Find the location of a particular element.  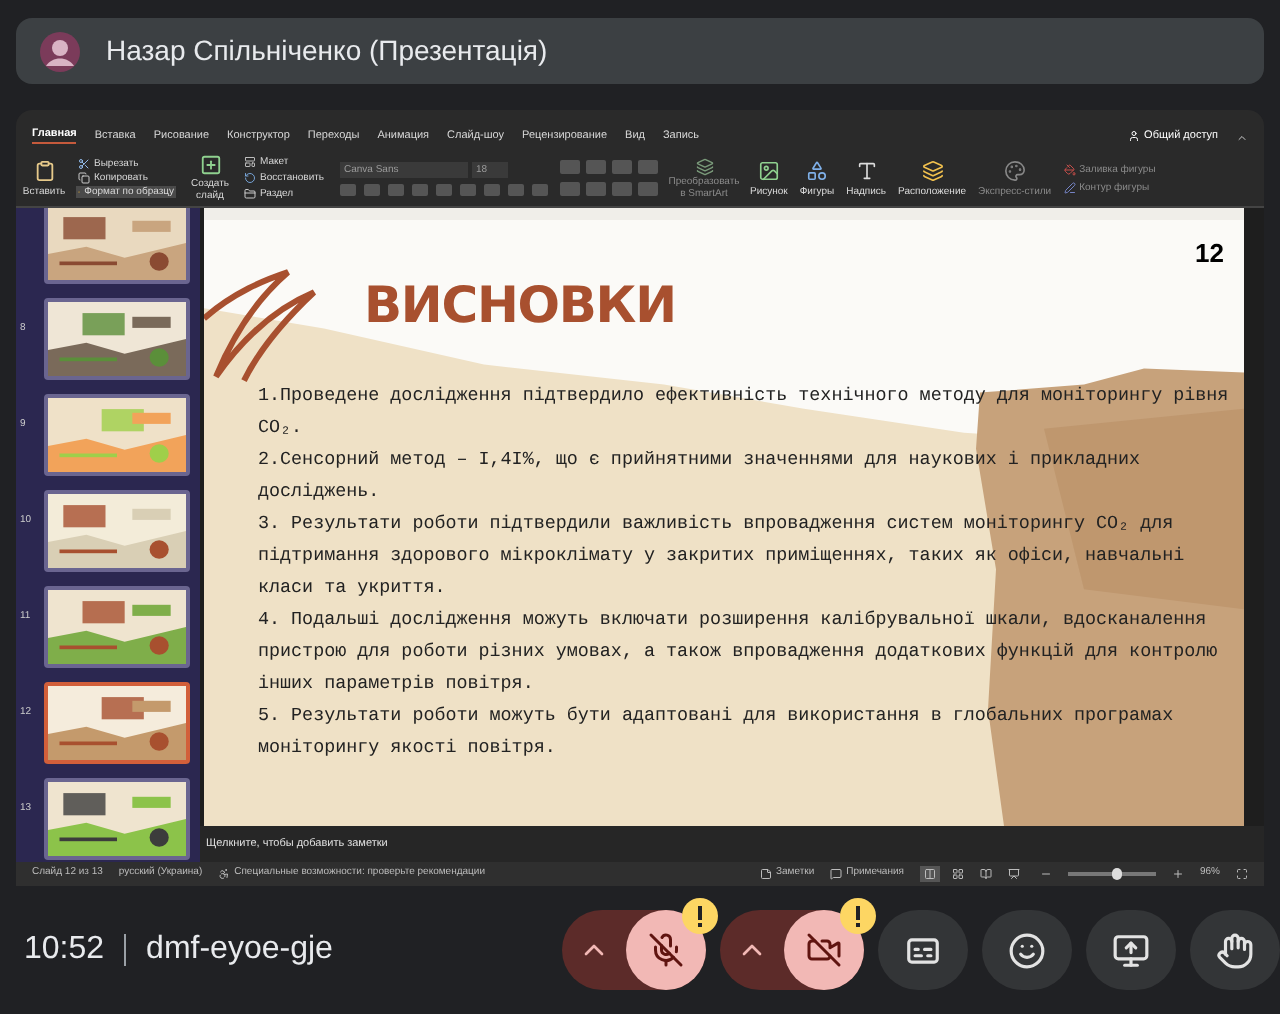

camera-button is located at coordinates (824, 950).